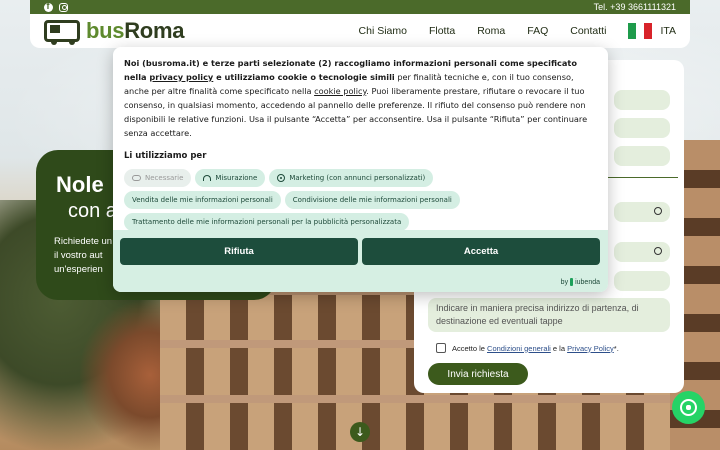 The image size is (720, 450). I want to click on chip-misurazione: Misurazione, so click(230, 178).